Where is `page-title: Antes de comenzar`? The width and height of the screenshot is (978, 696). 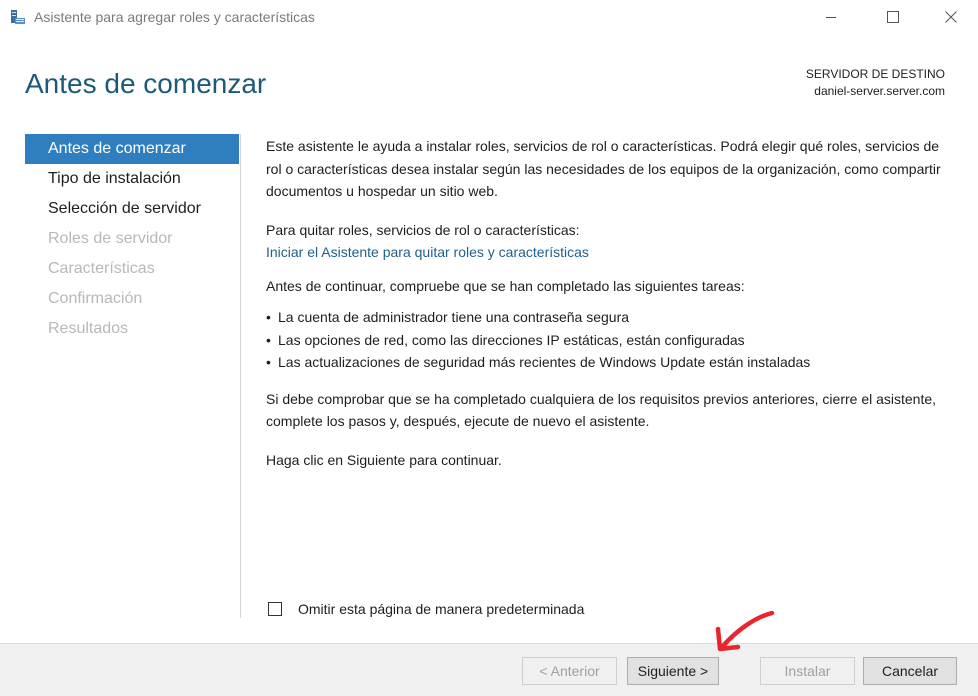 page-title: Antes de comenzar is located at coordinates (146, 83).